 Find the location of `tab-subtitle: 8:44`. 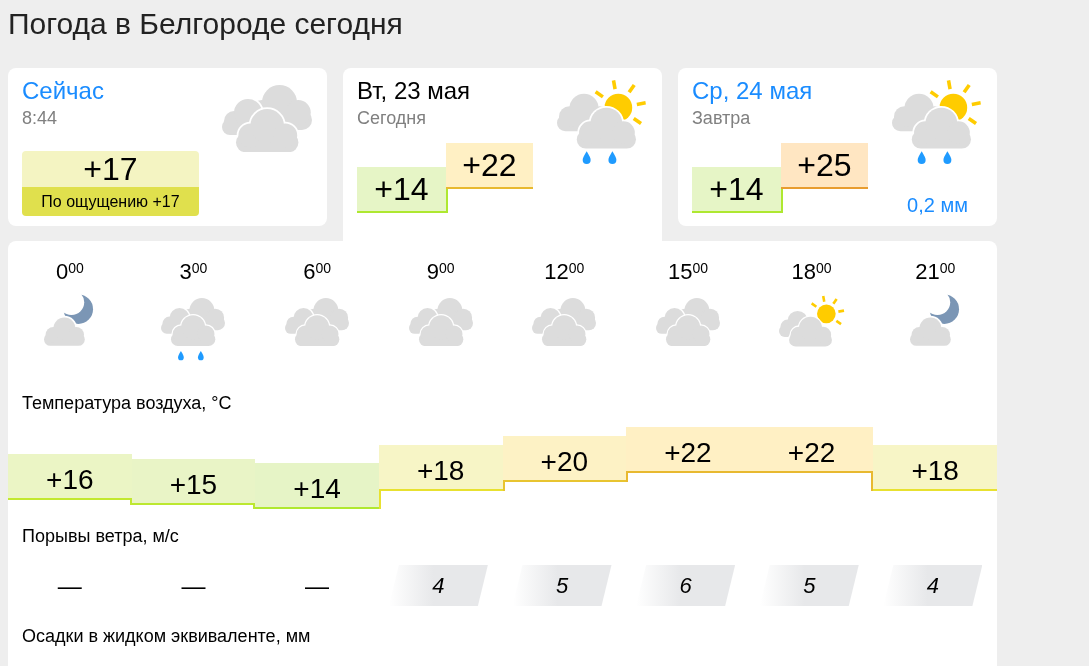

tab-subtitle: 8:44 is located at coordinates (40, 118).